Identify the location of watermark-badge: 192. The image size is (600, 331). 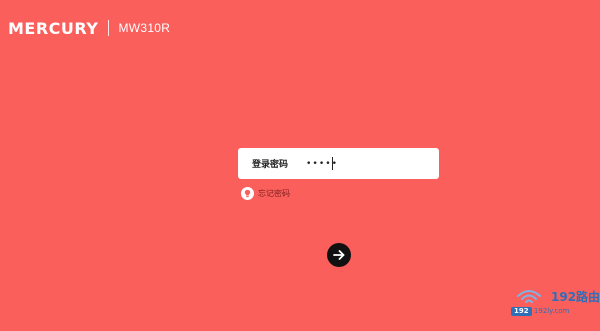
(521, 311).